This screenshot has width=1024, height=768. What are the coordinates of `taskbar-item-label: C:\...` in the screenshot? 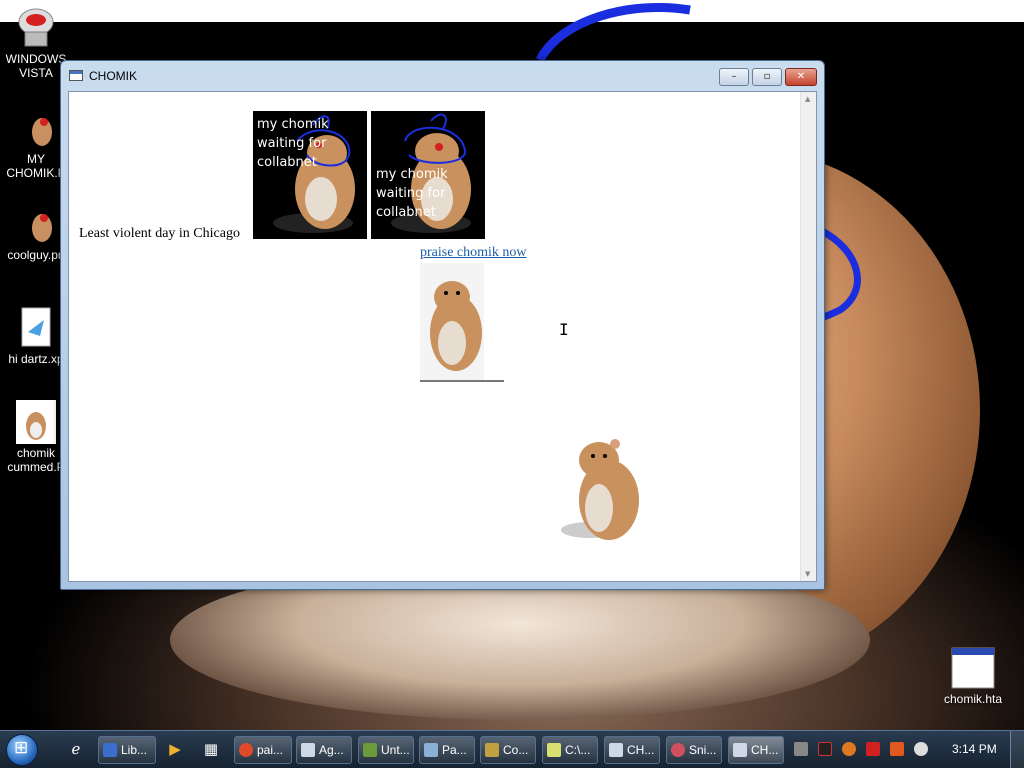 It's located at (578, 750).